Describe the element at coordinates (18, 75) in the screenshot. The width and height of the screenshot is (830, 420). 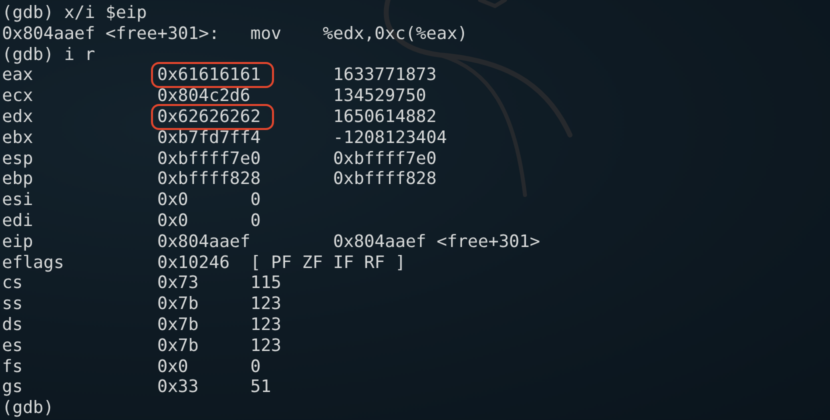
I see `register-name: eax` at that location.